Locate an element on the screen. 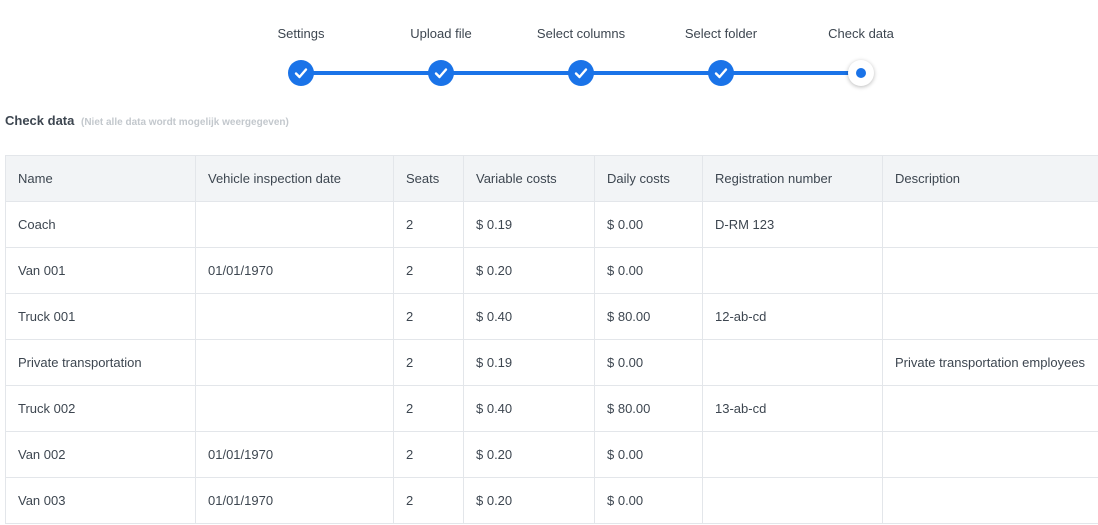 This screenshot has width=1098, height=525. step-label-settings: Settings is located at coordinates (301, 33).